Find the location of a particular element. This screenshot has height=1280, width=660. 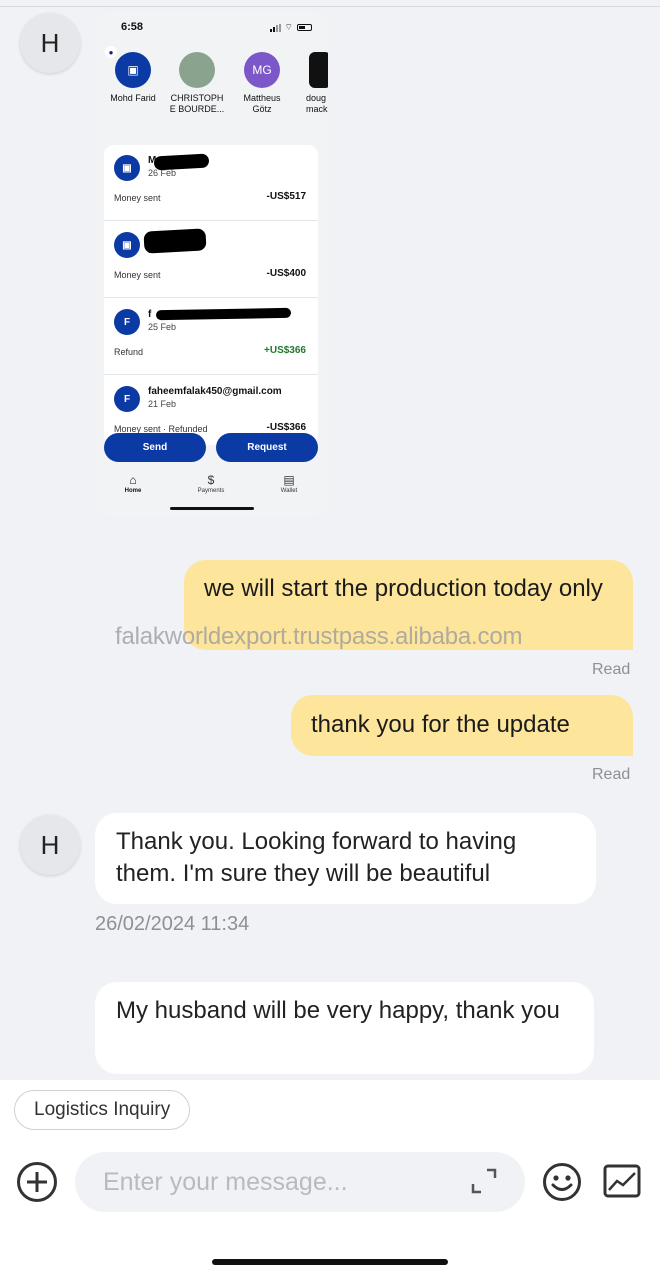

status-icons: ⌔ is located at coordinates (290, 27).